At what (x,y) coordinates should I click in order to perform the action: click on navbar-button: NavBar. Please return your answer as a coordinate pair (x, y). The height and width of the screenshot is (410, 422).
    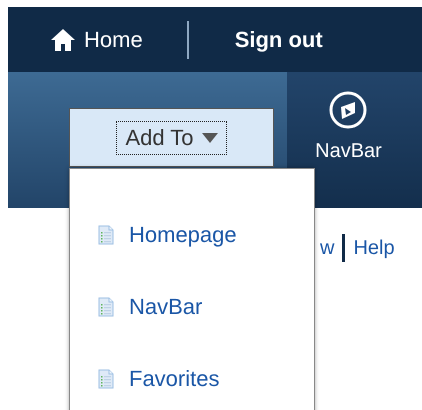
    Looking at the image, I should click on (348, 126).